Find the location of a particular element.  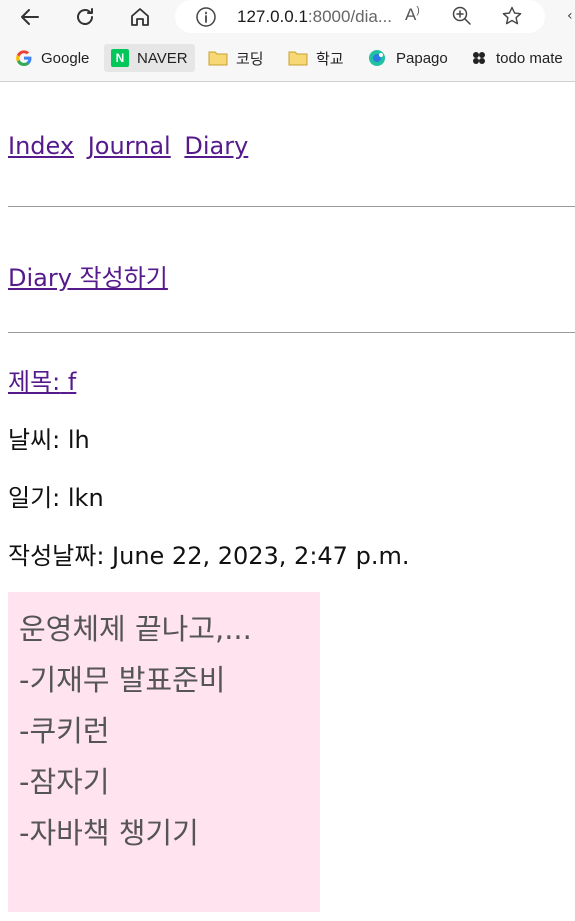

entry-title-value: f is located at coordinates (72, 382).